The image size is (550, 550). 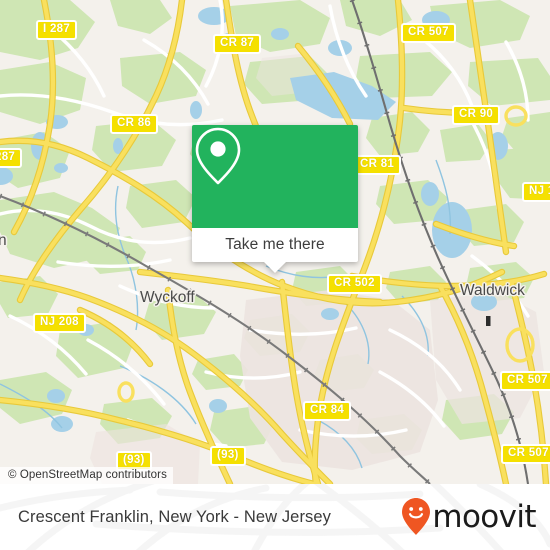 I want to click on road-shield: NJ 208, so click(x=59, y=323).